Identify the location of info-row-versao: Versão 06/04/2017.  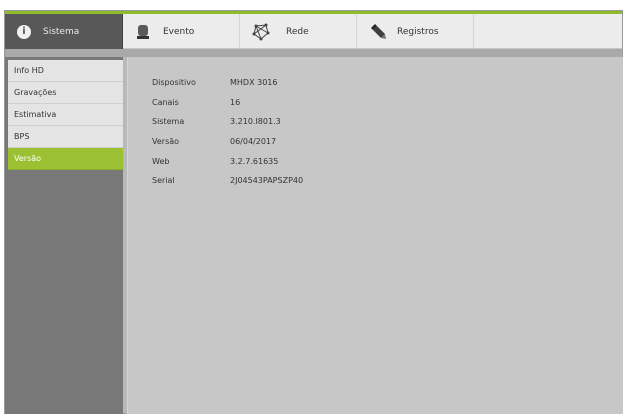
(214, 141).